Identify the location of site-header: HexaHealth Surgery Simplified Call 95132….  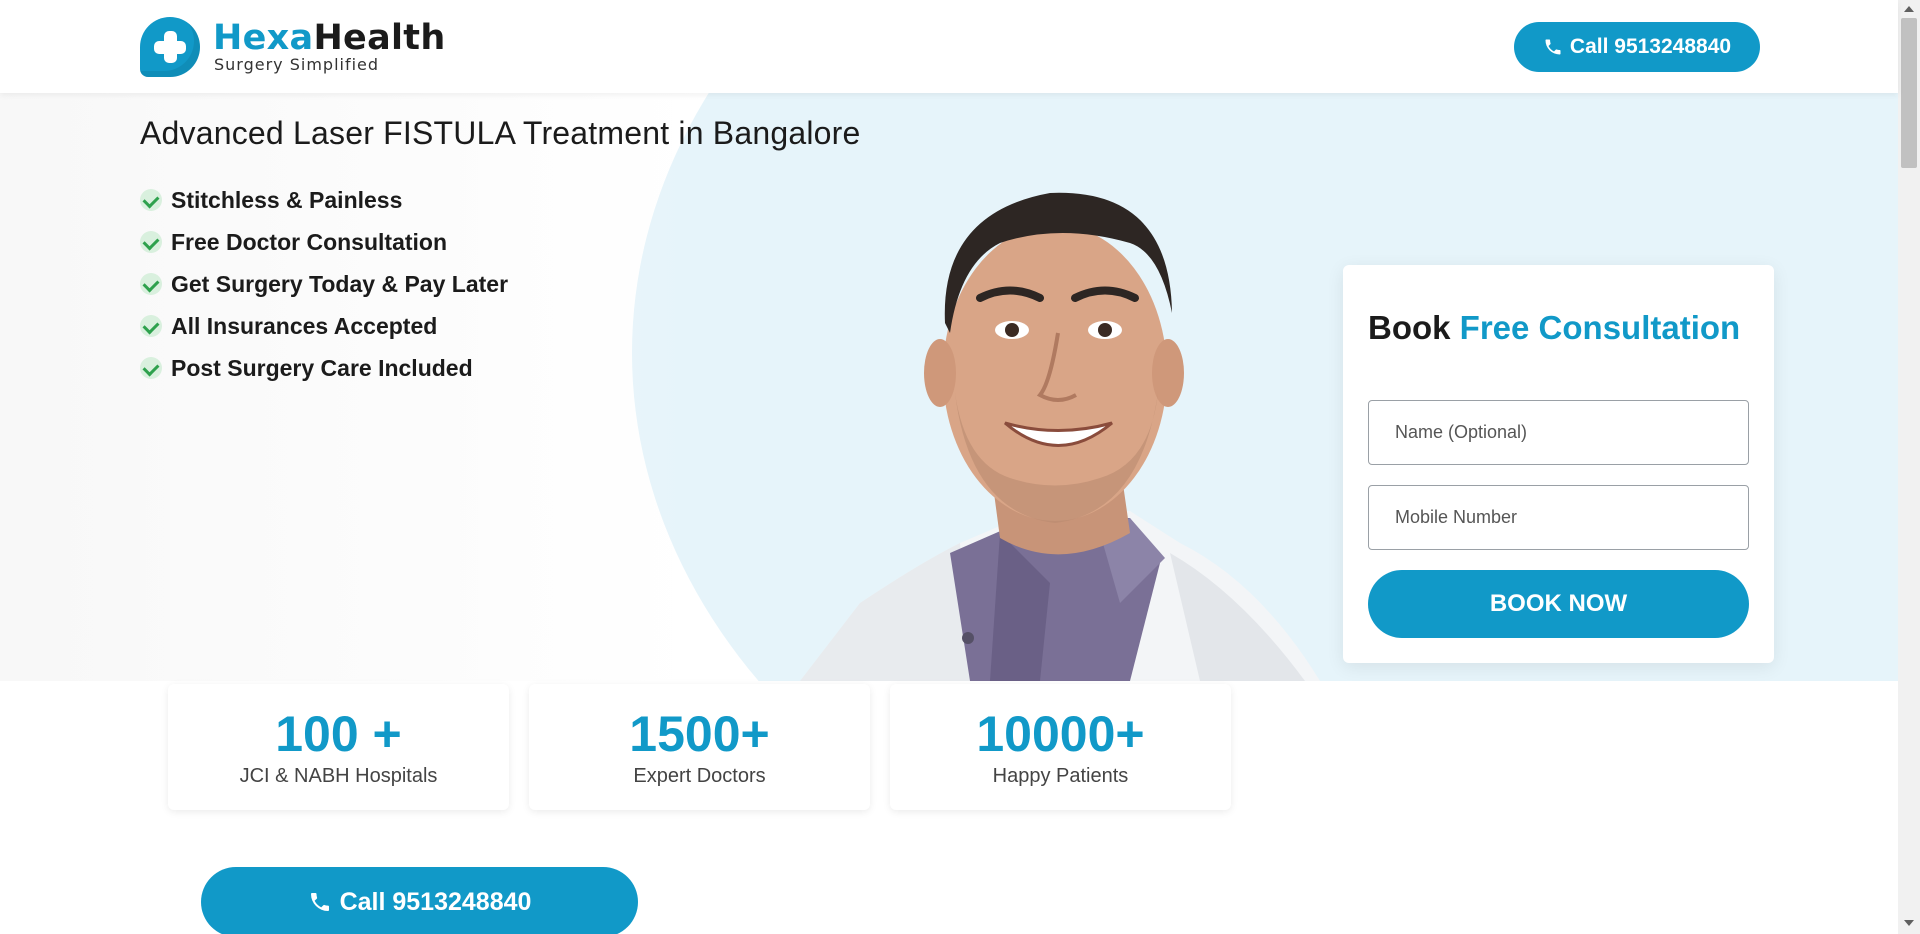
(949, 46).